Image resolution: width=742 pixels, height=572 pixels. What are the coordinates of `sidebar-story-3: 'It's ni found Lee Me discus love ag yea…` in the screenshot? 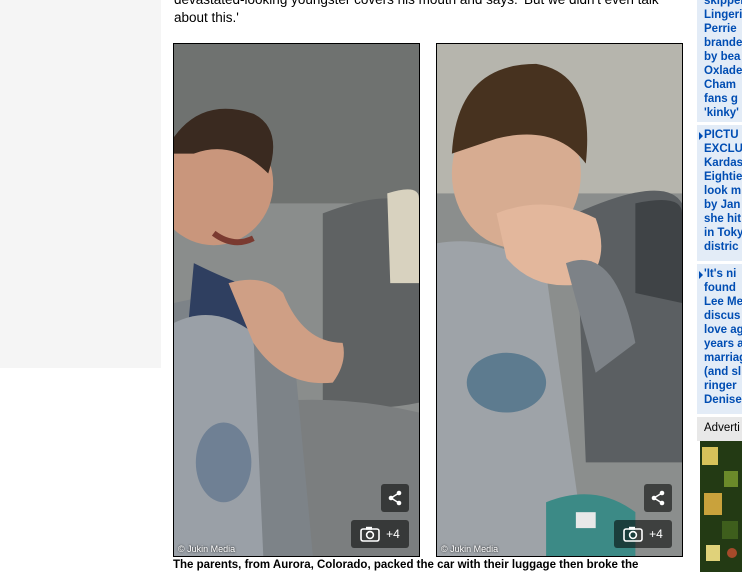 It's located at (719, 339).